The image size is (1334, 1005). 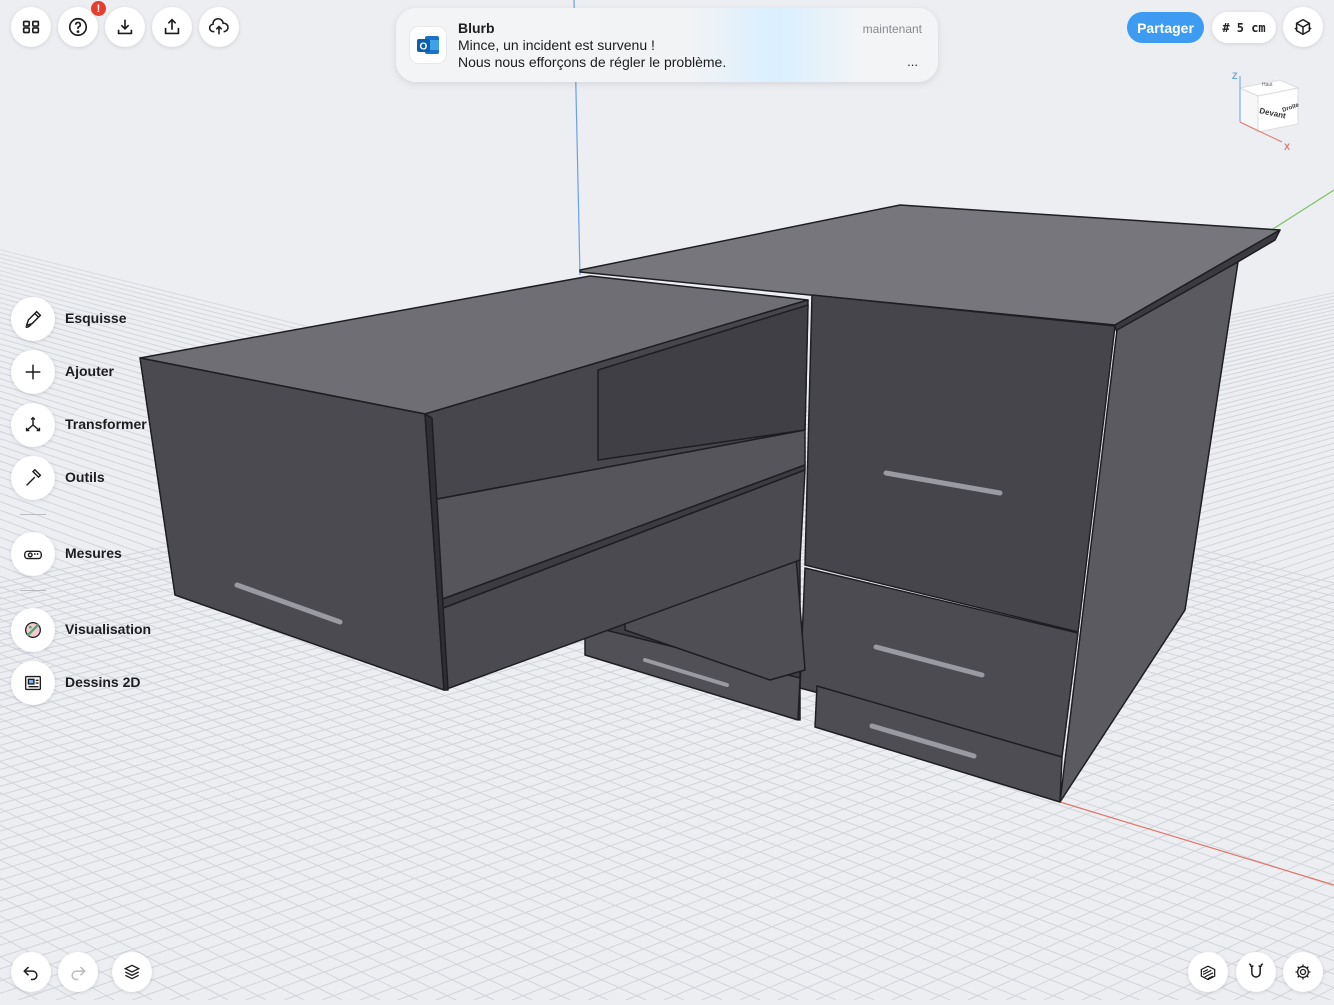 I want to click on download-icon, so click(x=125, y=27).